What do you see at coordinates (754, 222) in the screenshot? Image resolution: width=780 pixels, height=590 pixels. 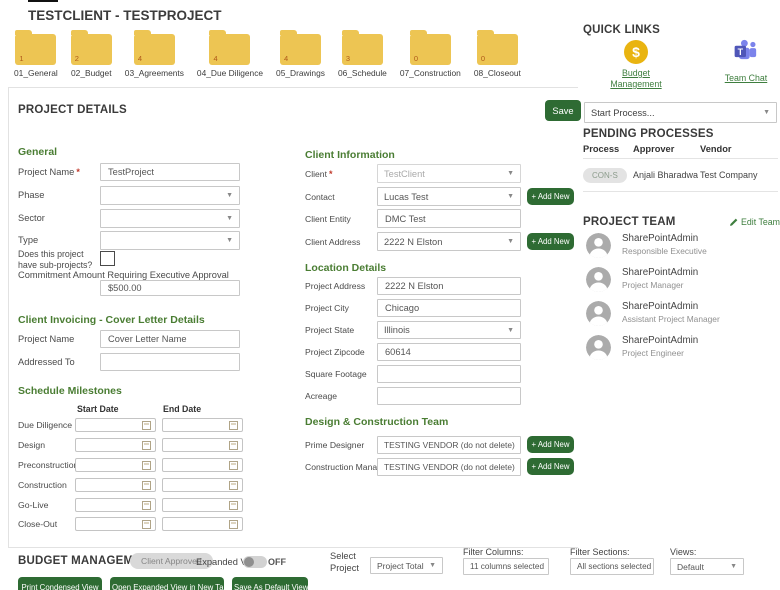 I see `edit-team-button: Edit Team` at bounding box center [754, 222].